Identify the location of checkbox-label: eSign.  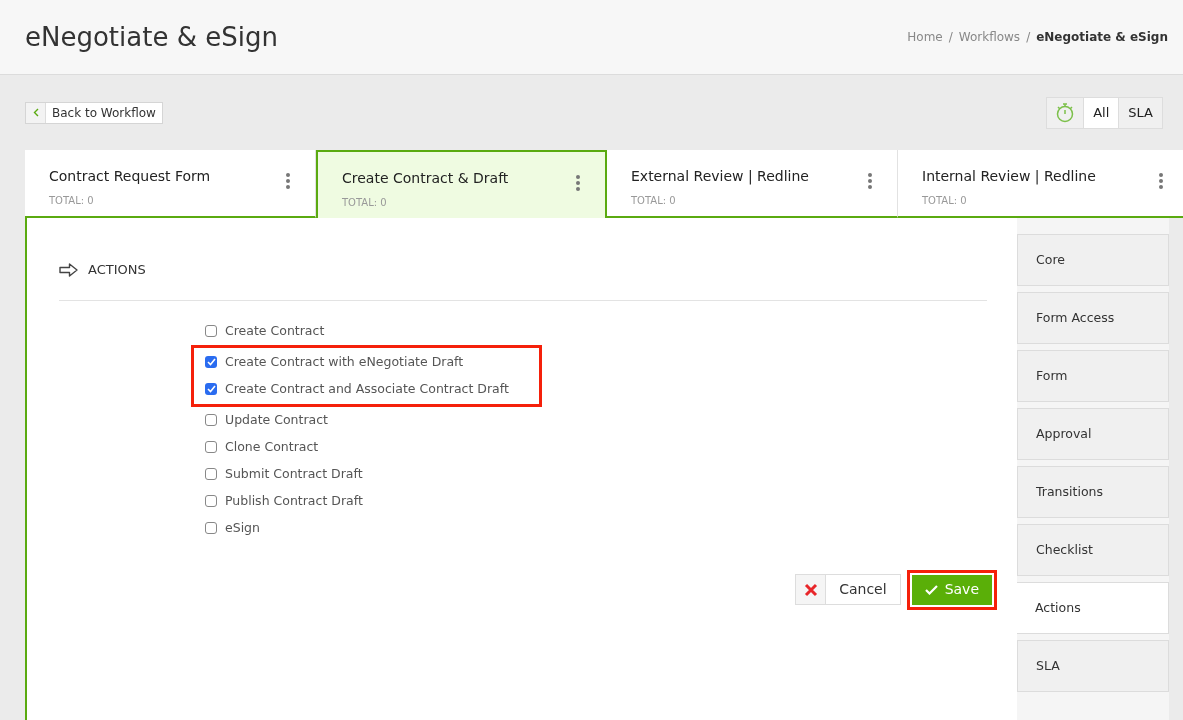
(242, 527).